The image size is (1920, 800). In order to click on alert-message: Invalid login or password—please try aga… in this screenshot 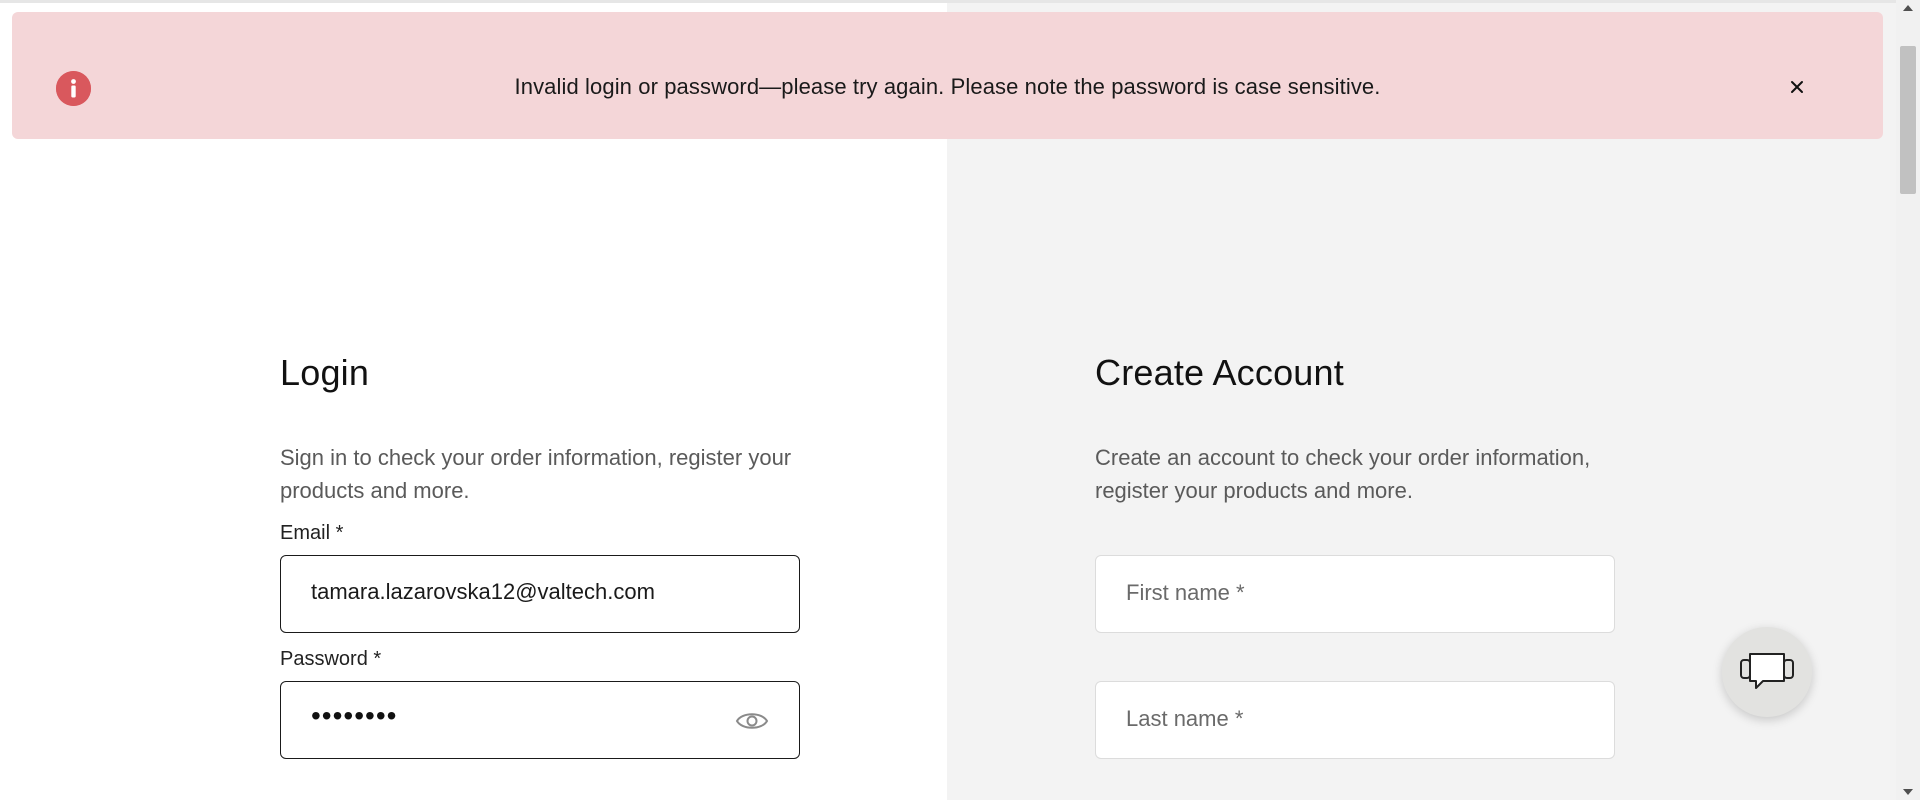, I will do `click(947, 86)`.